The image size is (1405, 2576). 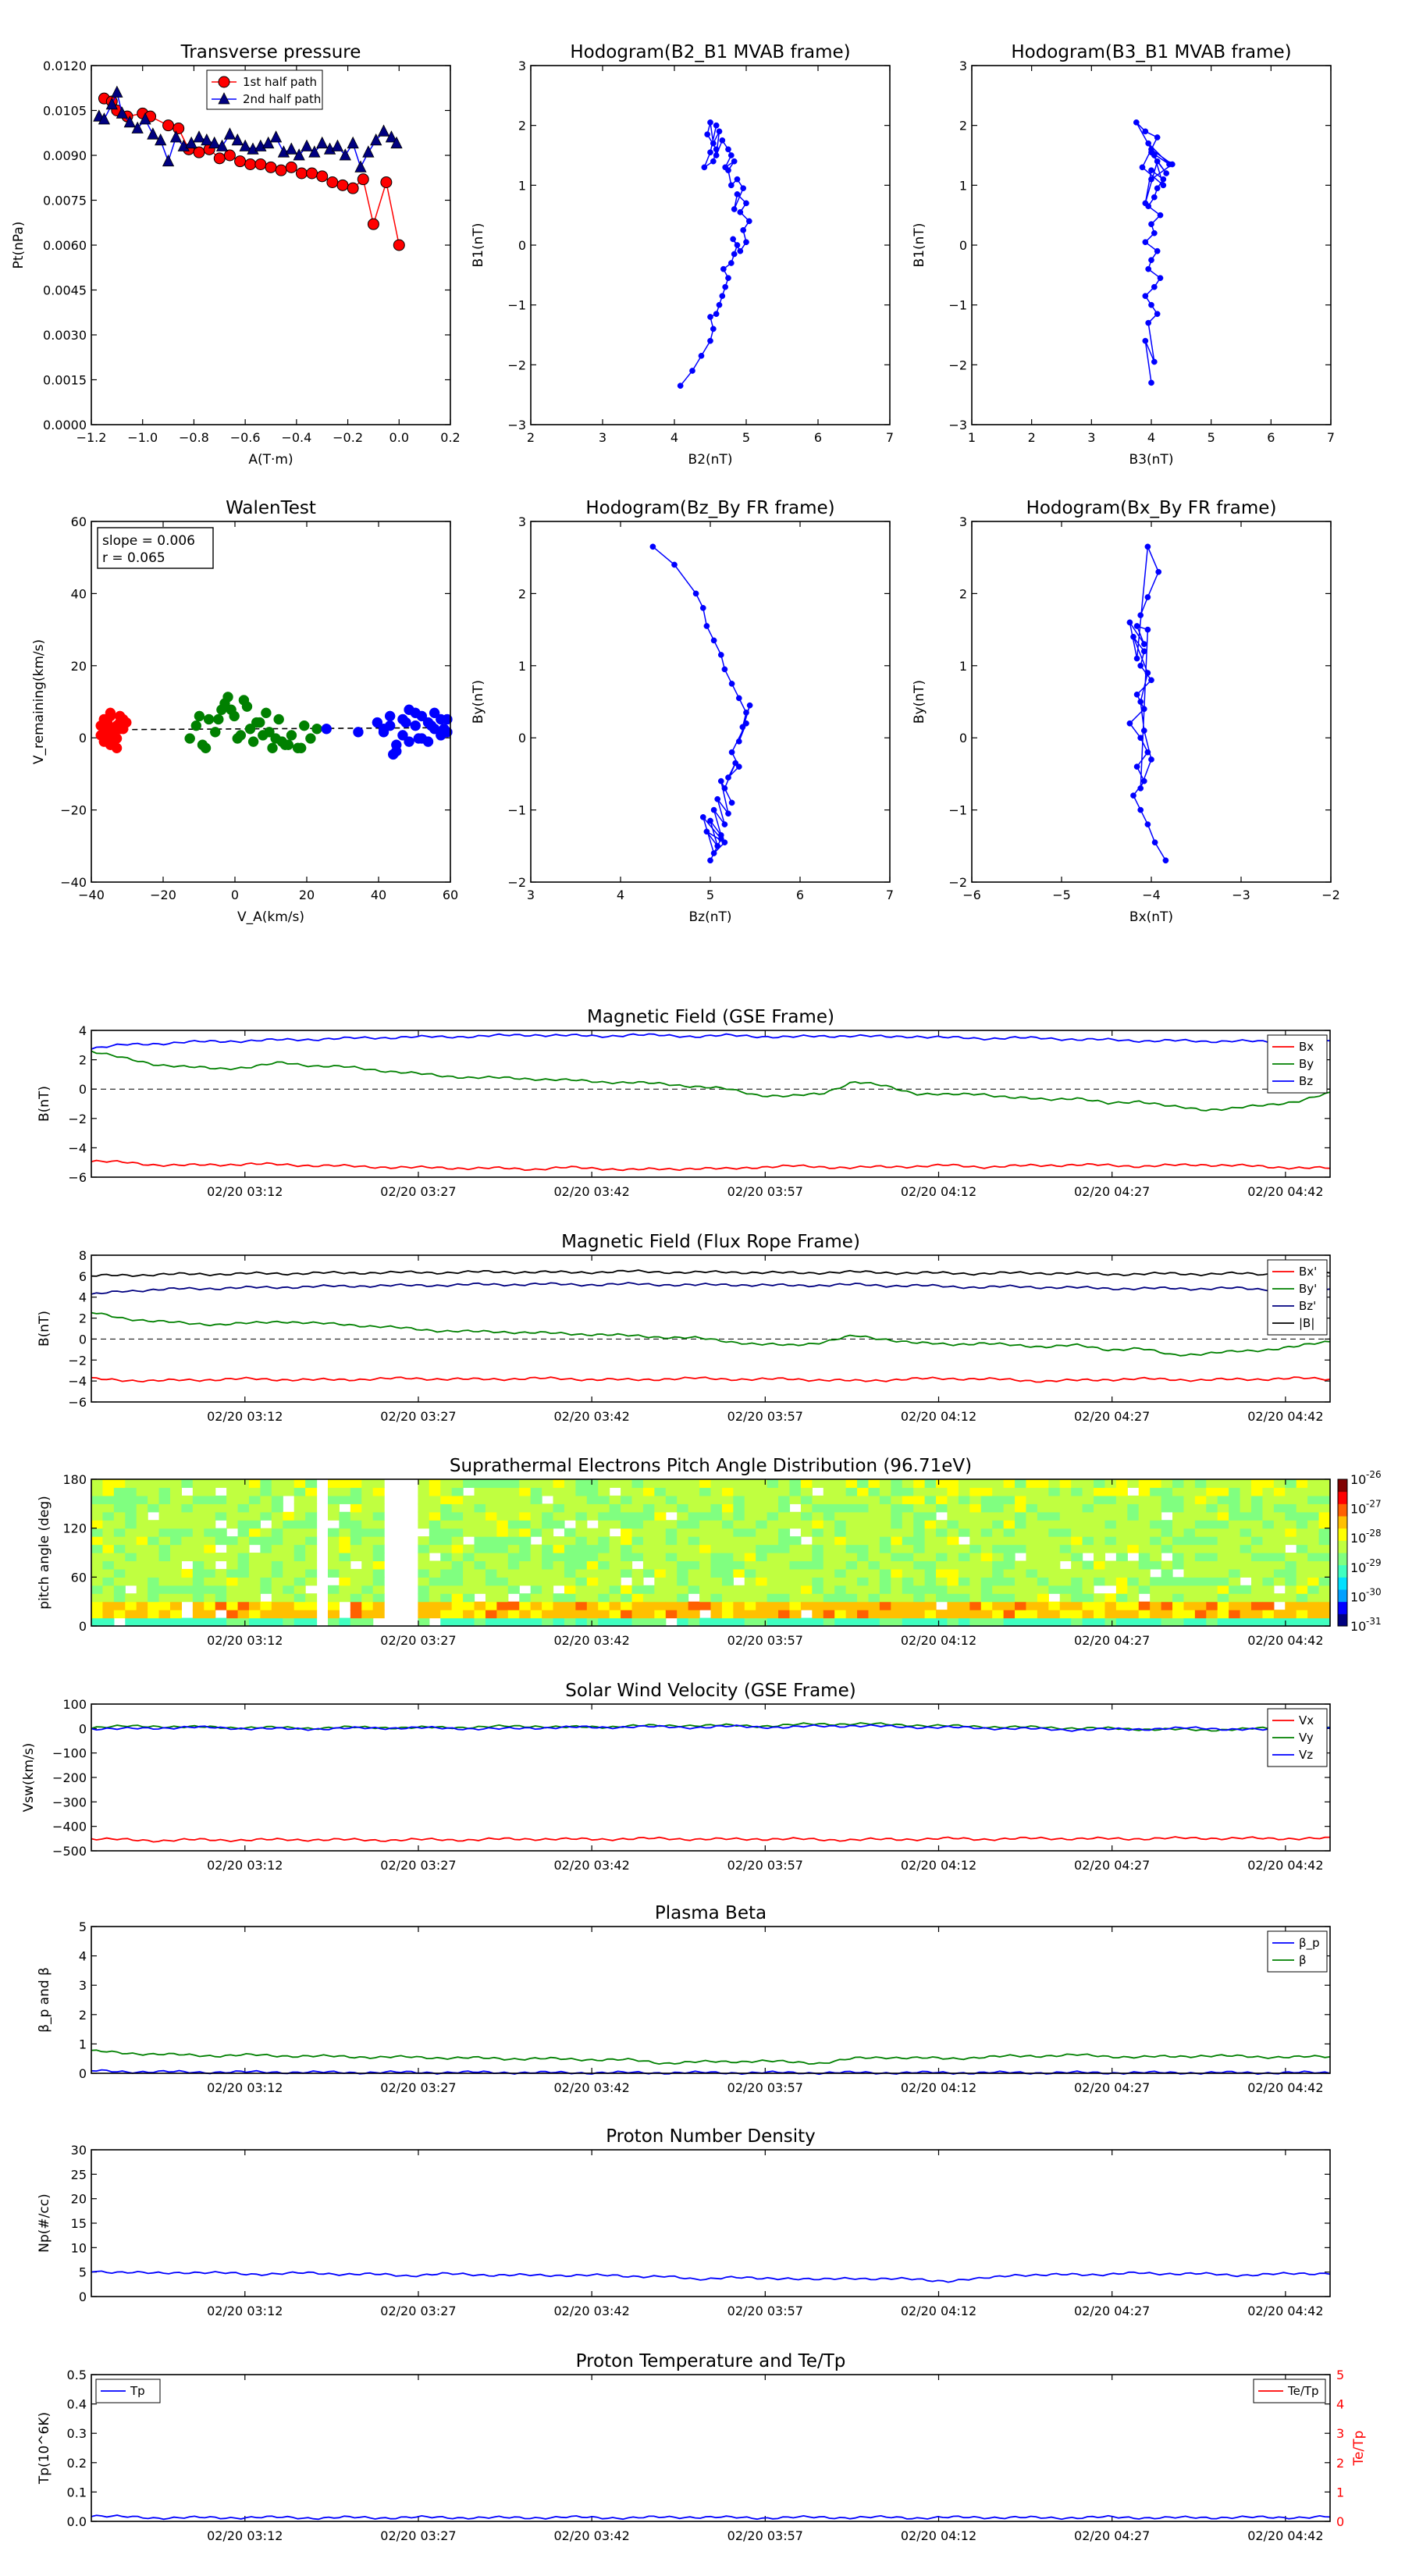 I want to click on plot-frame-hodogram-bz-by, so click(x=711, y=702).